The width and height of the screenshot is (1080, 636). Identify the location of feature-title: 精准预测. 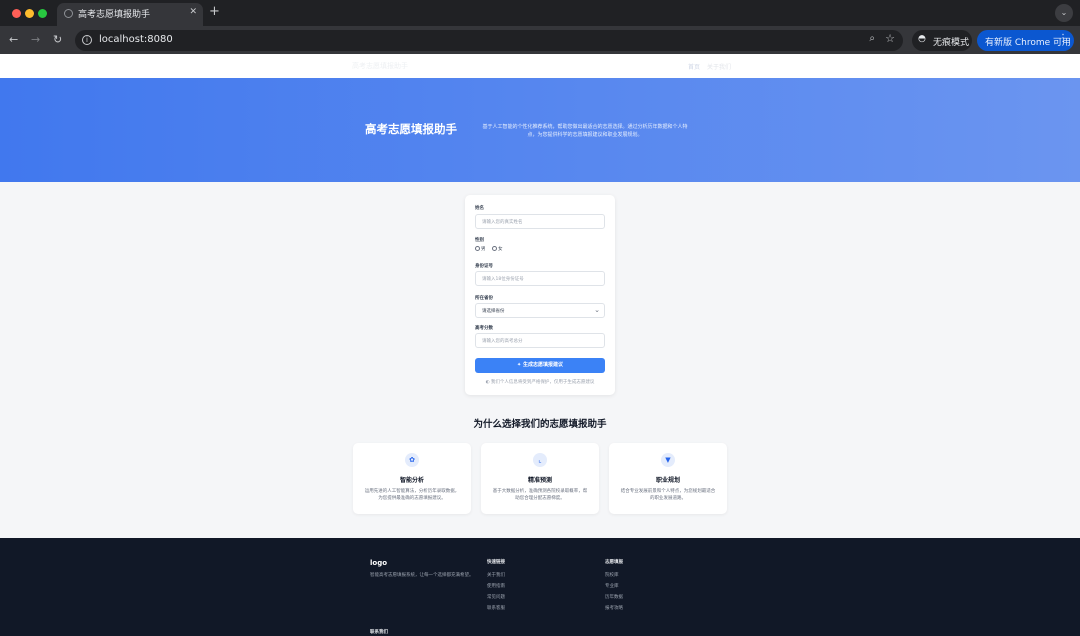
(539, 480).